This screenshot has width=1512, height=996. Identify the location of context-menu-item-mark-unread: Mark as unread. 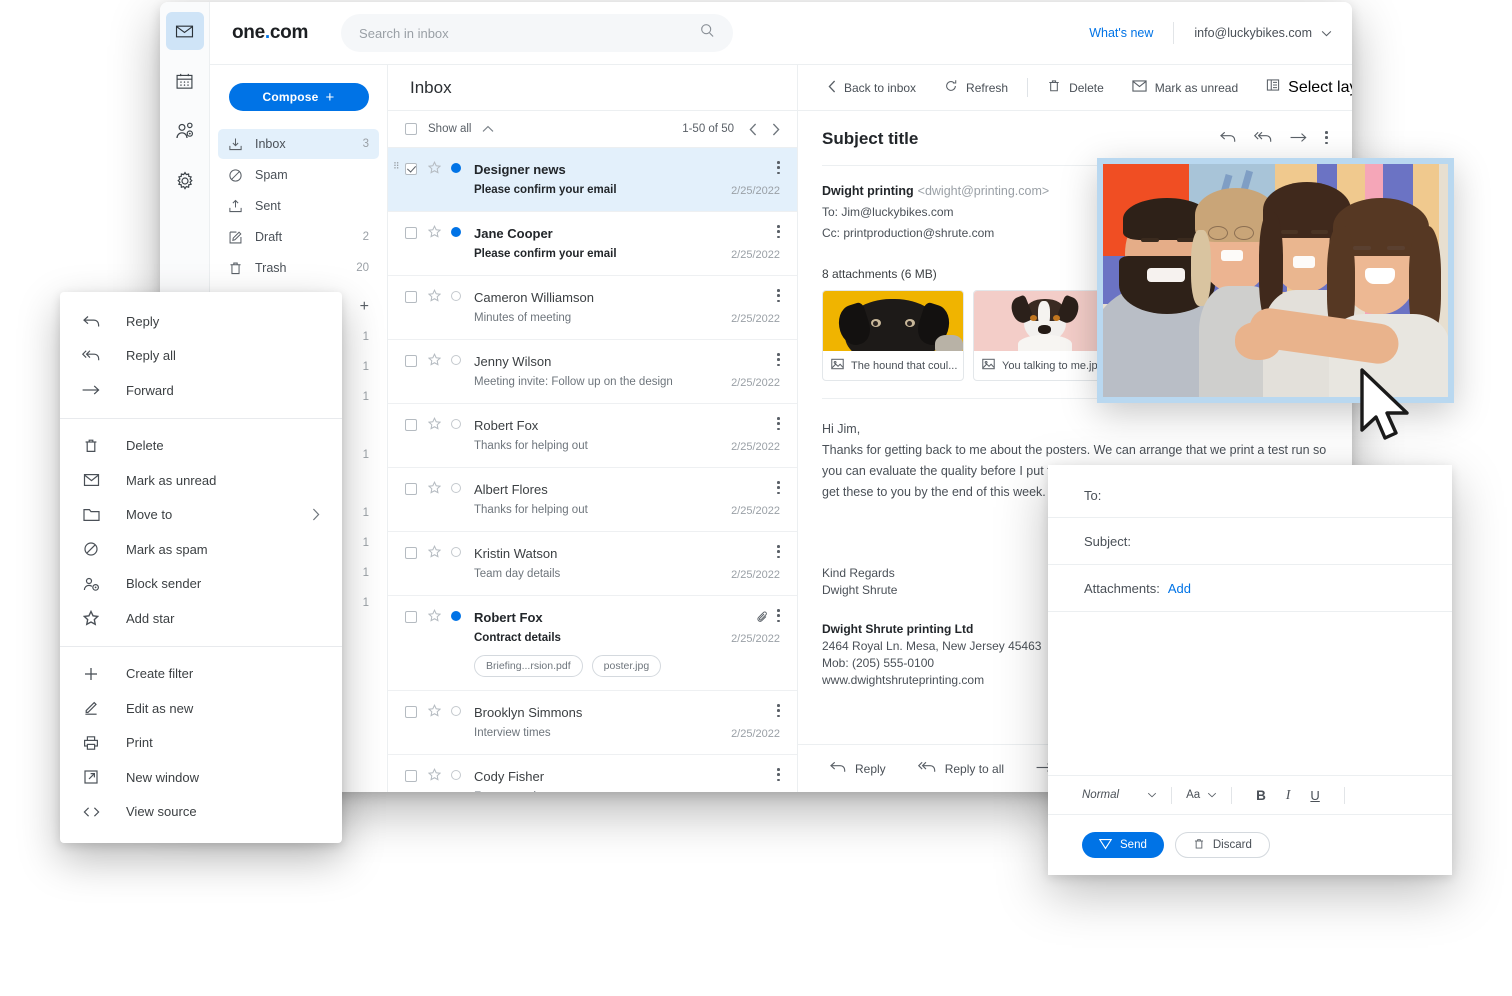
(201, 480).